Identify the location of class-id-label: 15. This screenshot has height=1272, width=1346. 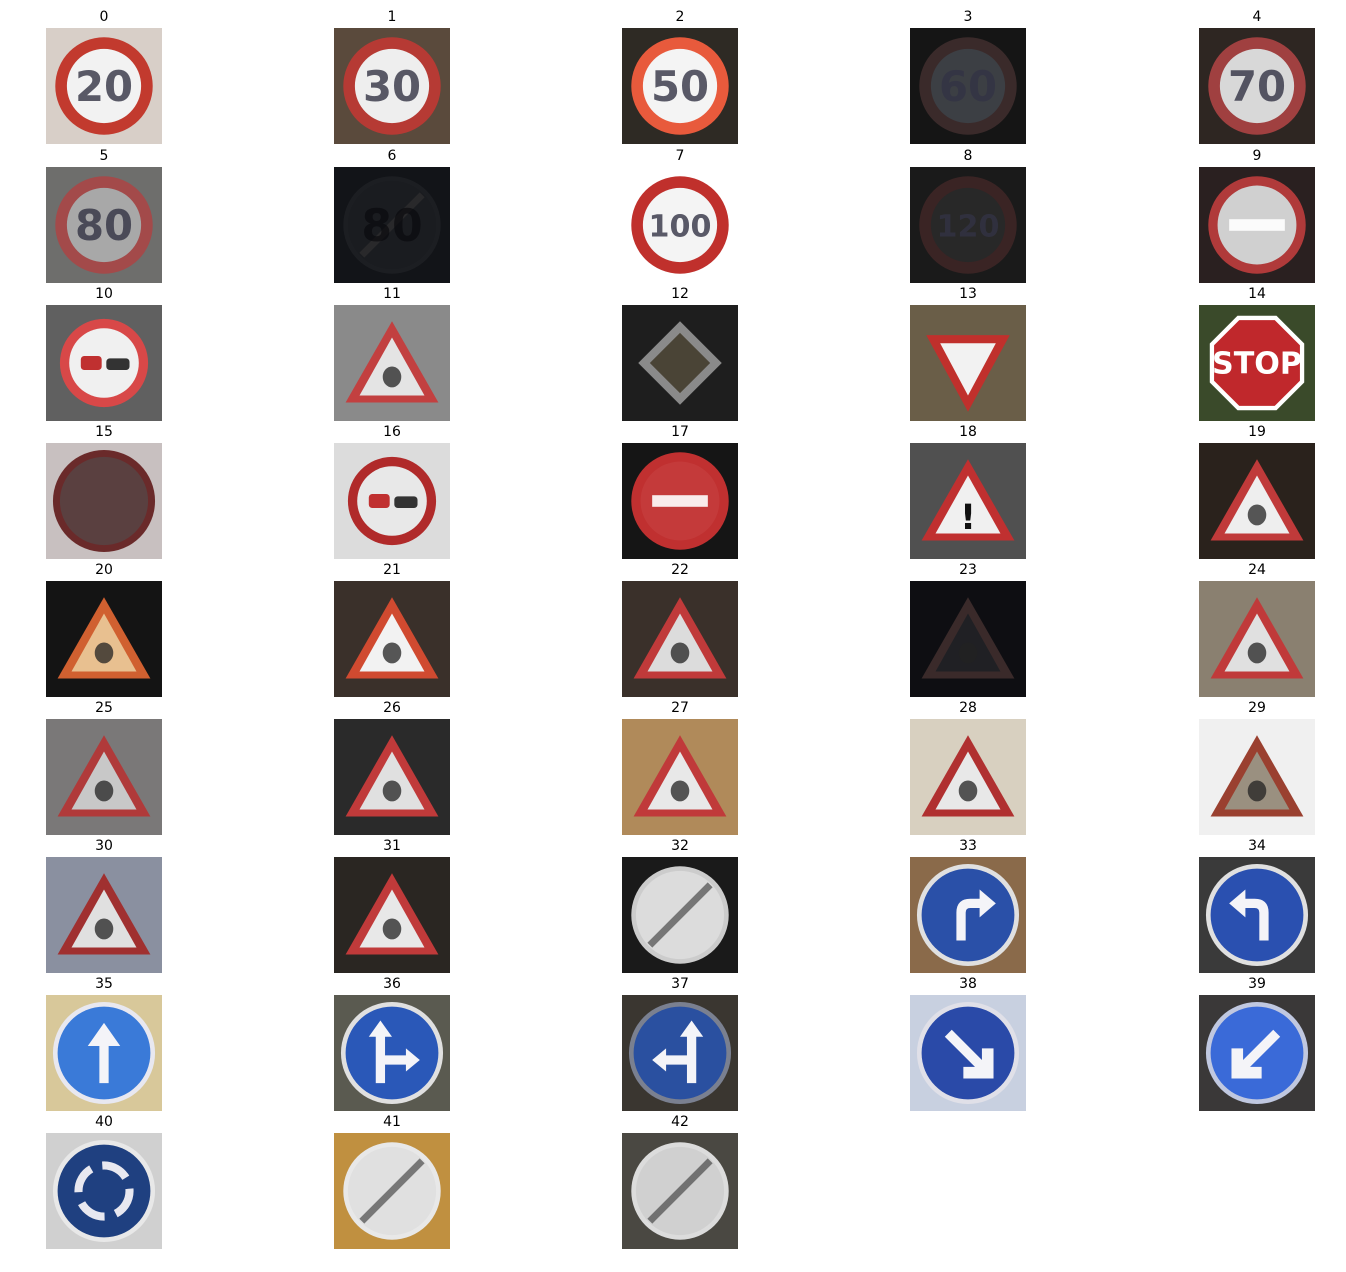
(104, 432).